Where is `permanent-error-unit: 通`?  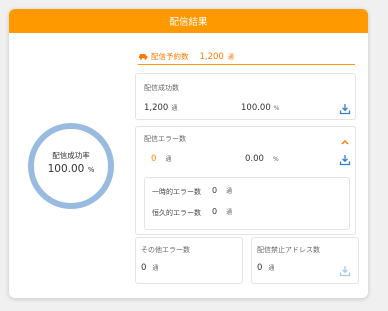 permanent-error-unit: 通 is located at coordinates (229, 212).